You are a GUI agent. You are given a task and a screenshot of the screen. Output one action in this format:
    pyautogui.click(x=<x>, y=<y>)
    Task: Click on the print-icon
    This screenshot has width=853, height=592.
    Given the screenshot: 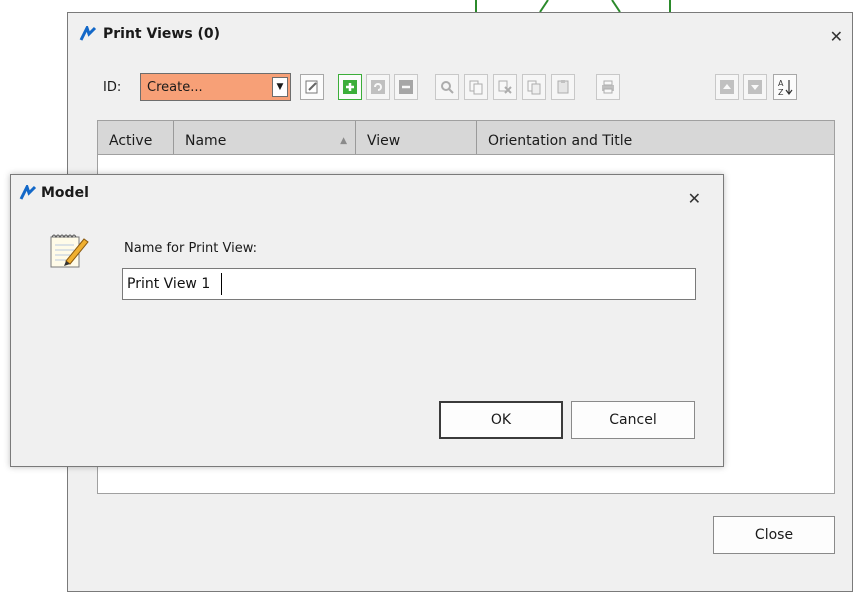 What is the action you would take?
    pyautogui.click(x=608, y=87)
    